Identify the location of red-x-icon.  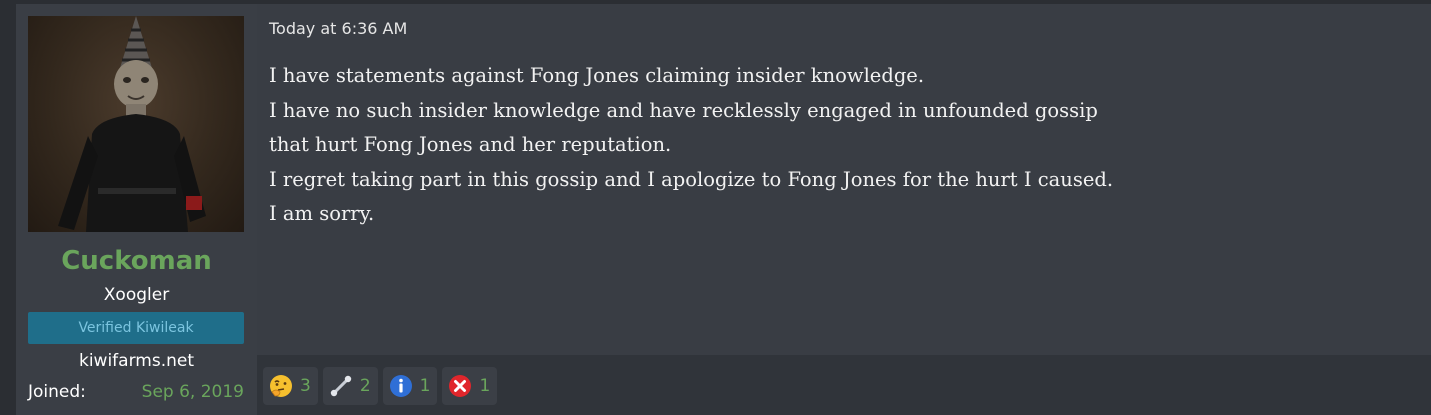
(460, 386).